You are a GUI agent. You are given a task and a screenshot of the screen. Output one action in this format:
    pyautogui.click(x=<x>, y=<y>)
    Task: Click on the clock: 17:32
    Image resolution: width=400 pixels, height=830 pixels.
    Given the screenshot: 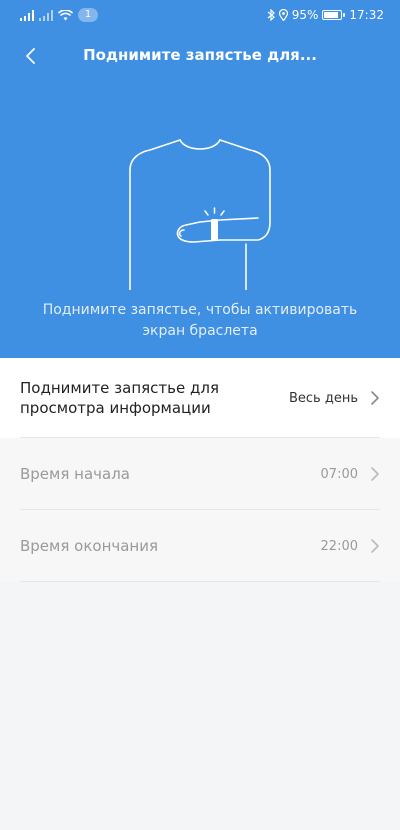 What is the action you would take?
    pyautogui.click(x=366, y=15)
    